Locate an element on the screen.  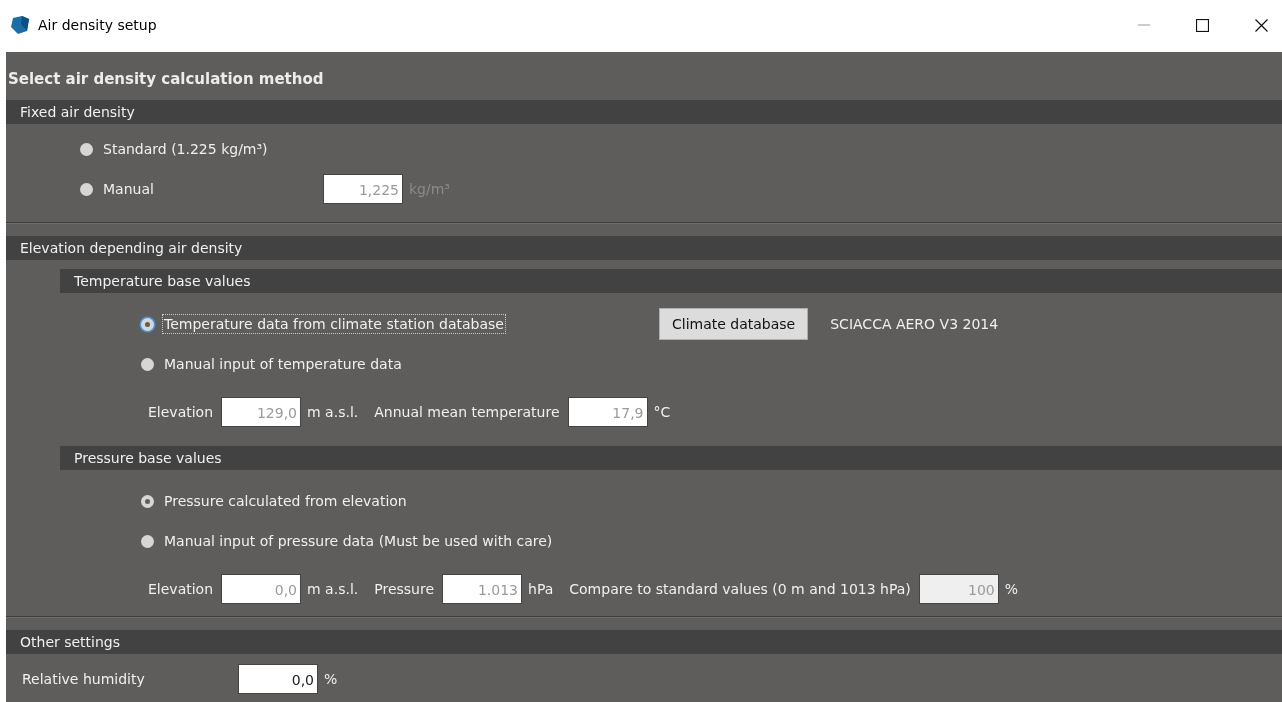
app-logo-icon is located at coordinates (20, 25).